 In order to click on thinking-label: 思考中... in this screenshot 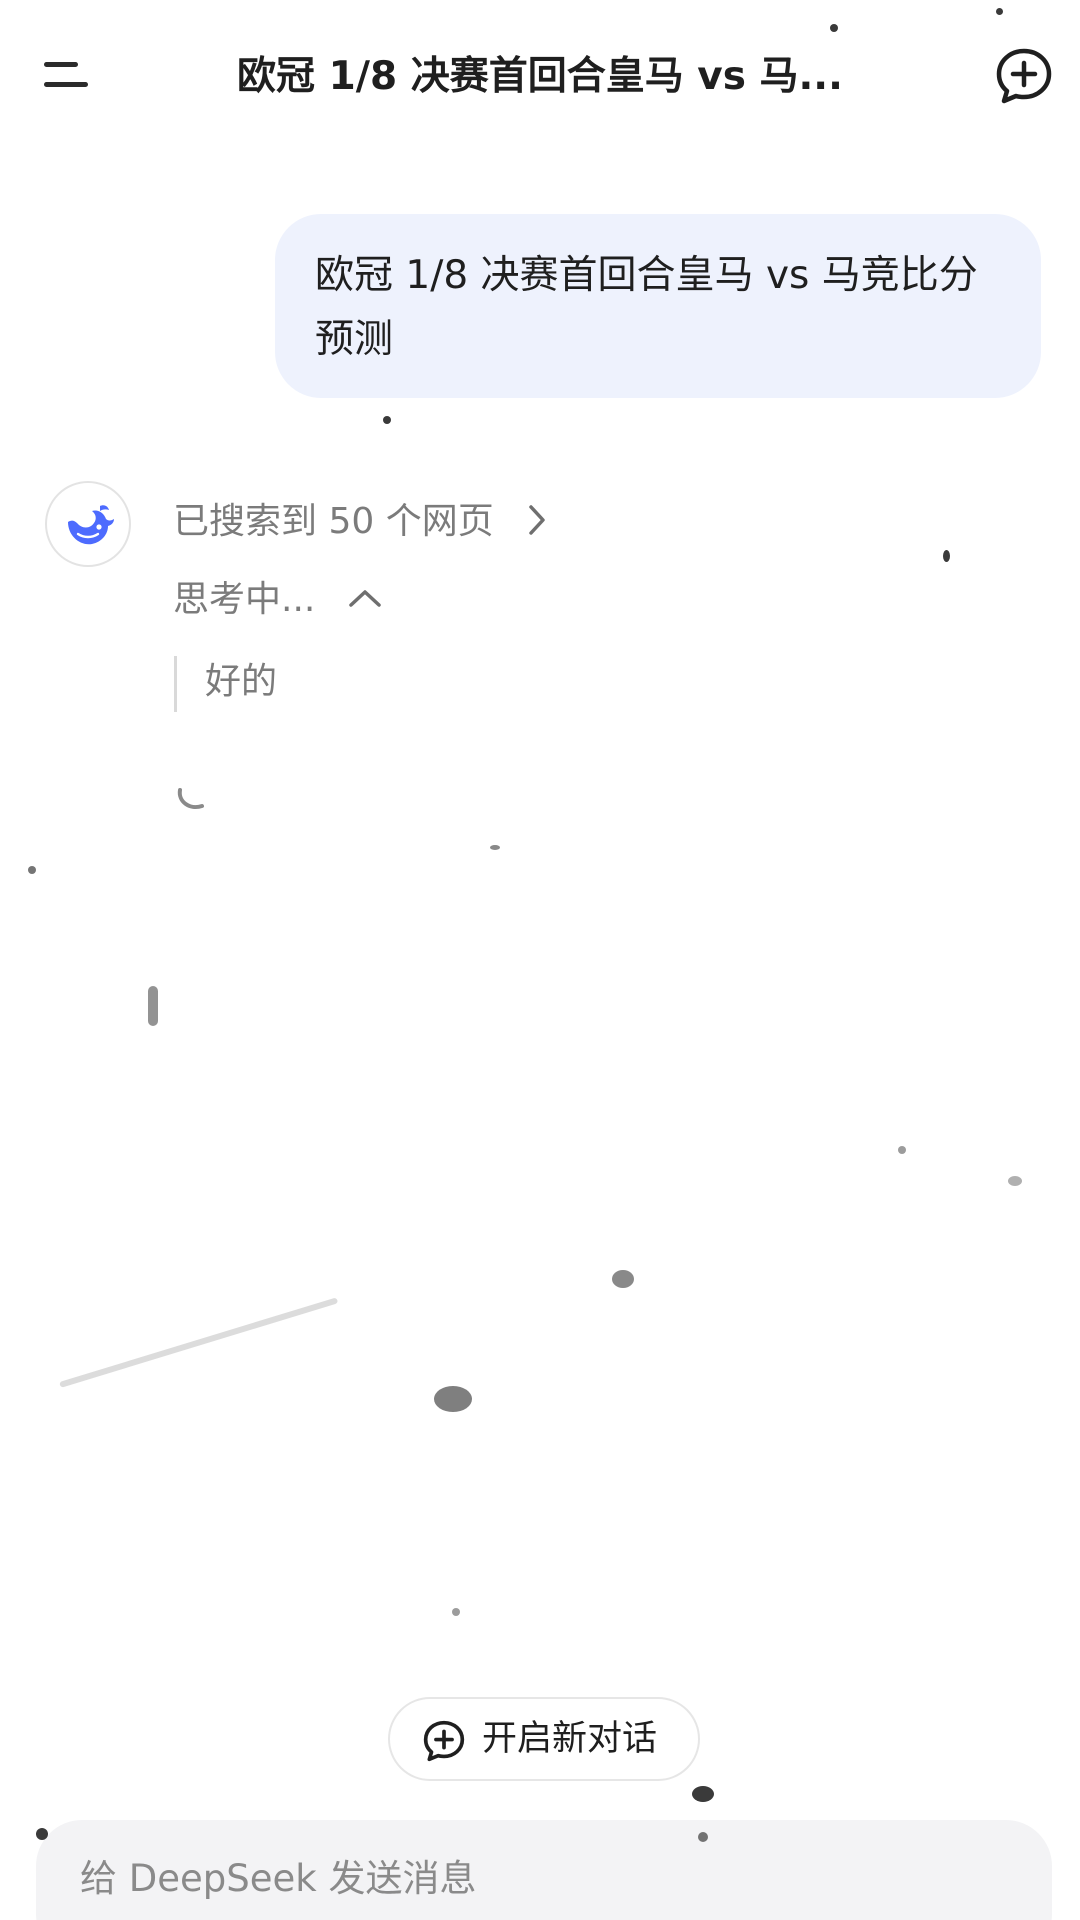, I will do `click(244, 599)`.